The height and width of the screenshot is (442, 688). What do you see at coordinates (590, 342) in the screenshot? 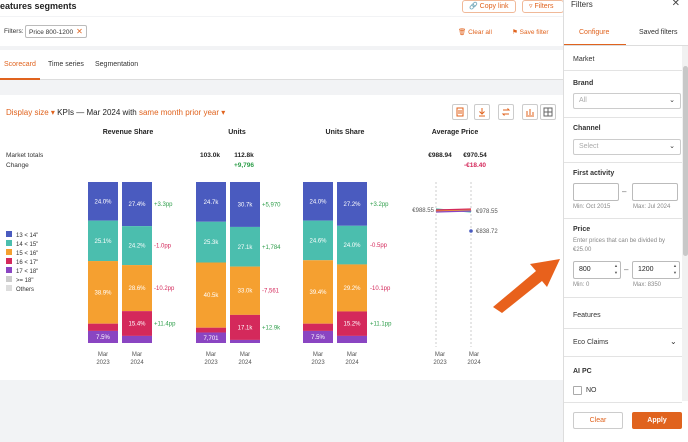
I see `eco-claims-label: Eco Claims` at bounding box center [590, 342].